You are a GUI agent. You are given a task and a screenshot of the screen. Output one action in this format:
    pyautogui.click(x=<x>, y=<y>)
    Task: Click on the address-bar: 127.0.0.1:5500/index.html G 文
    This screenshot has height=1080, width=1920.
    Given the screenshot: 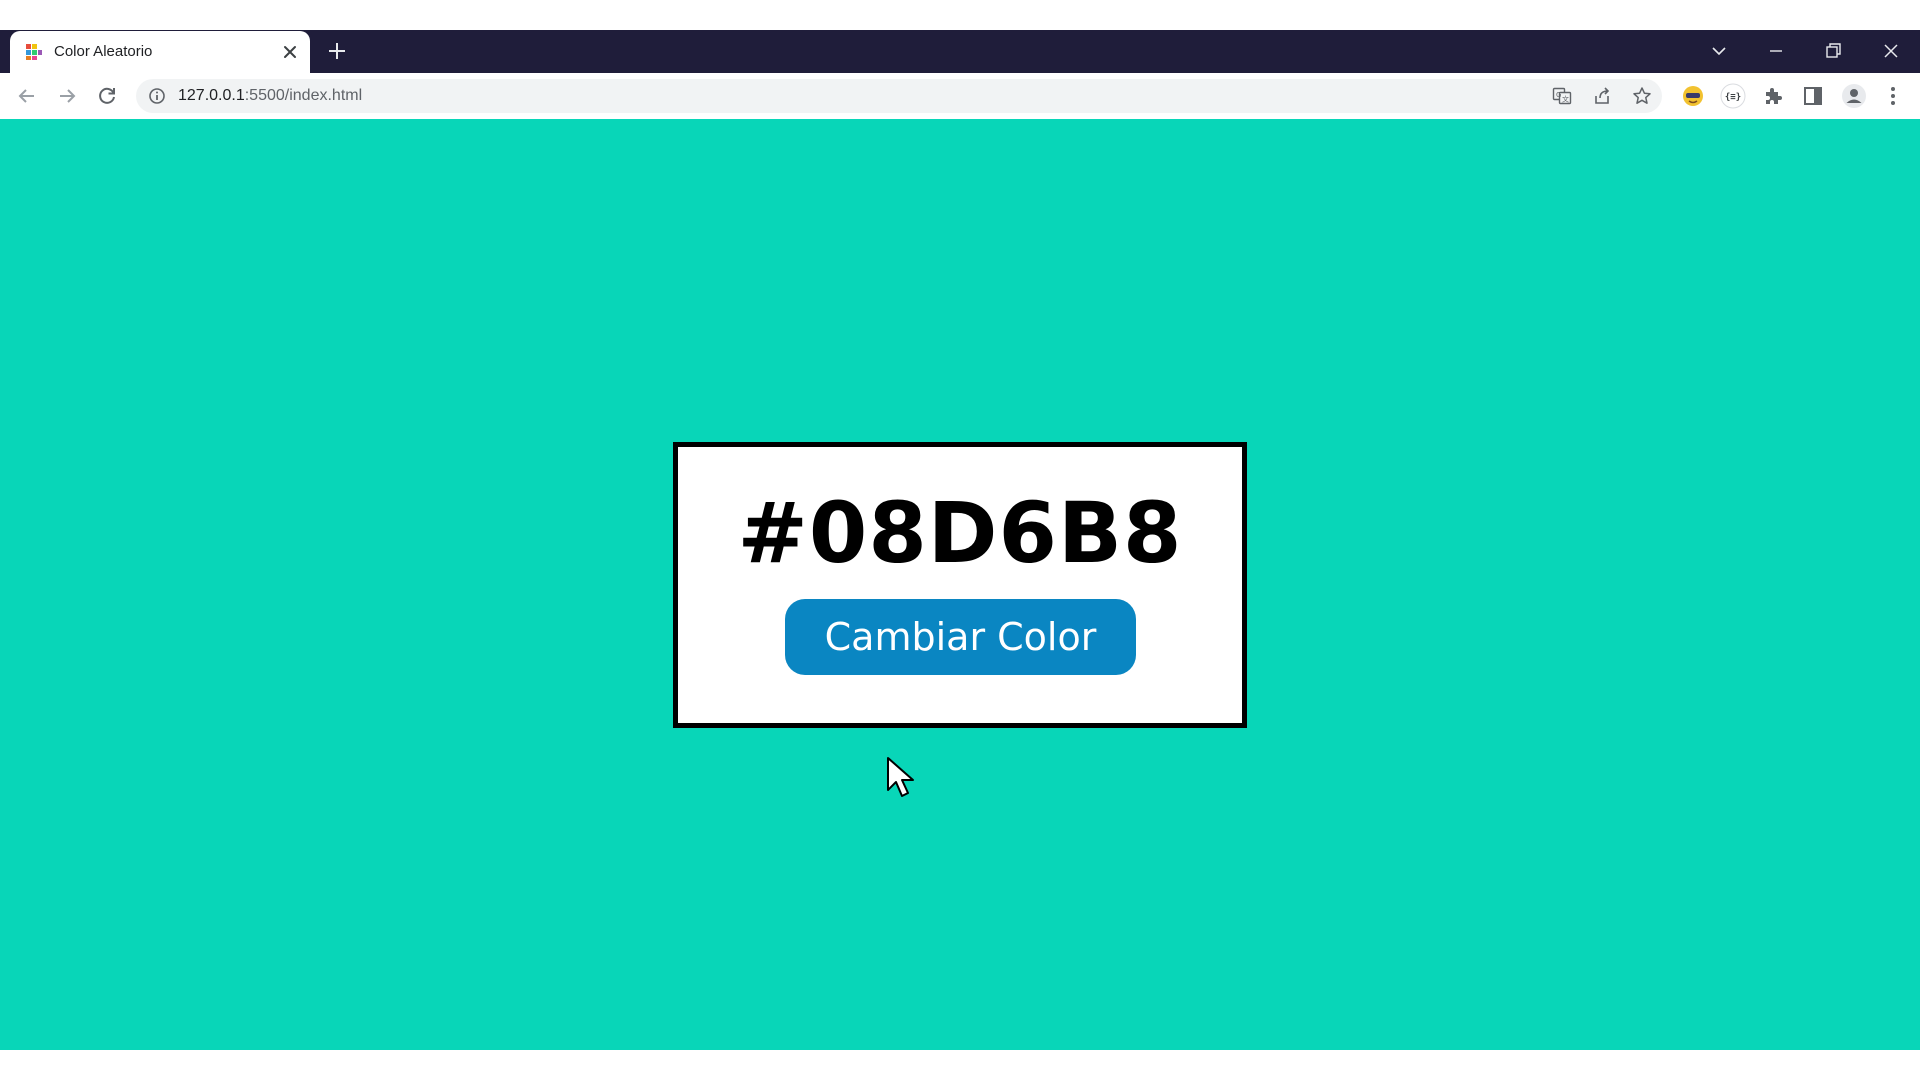 What is the action you would take?
    pyautogui.click(x=899, y=96)
    